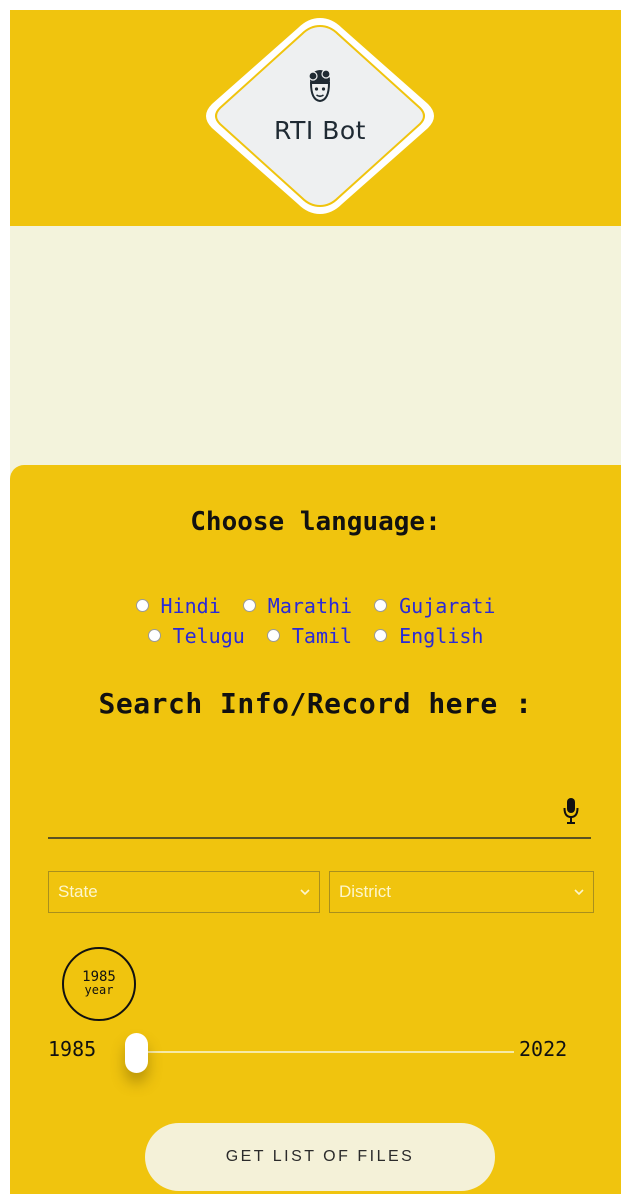  I want to click on language-options-row-2: Telugu Tamil English, so click(315, 635).